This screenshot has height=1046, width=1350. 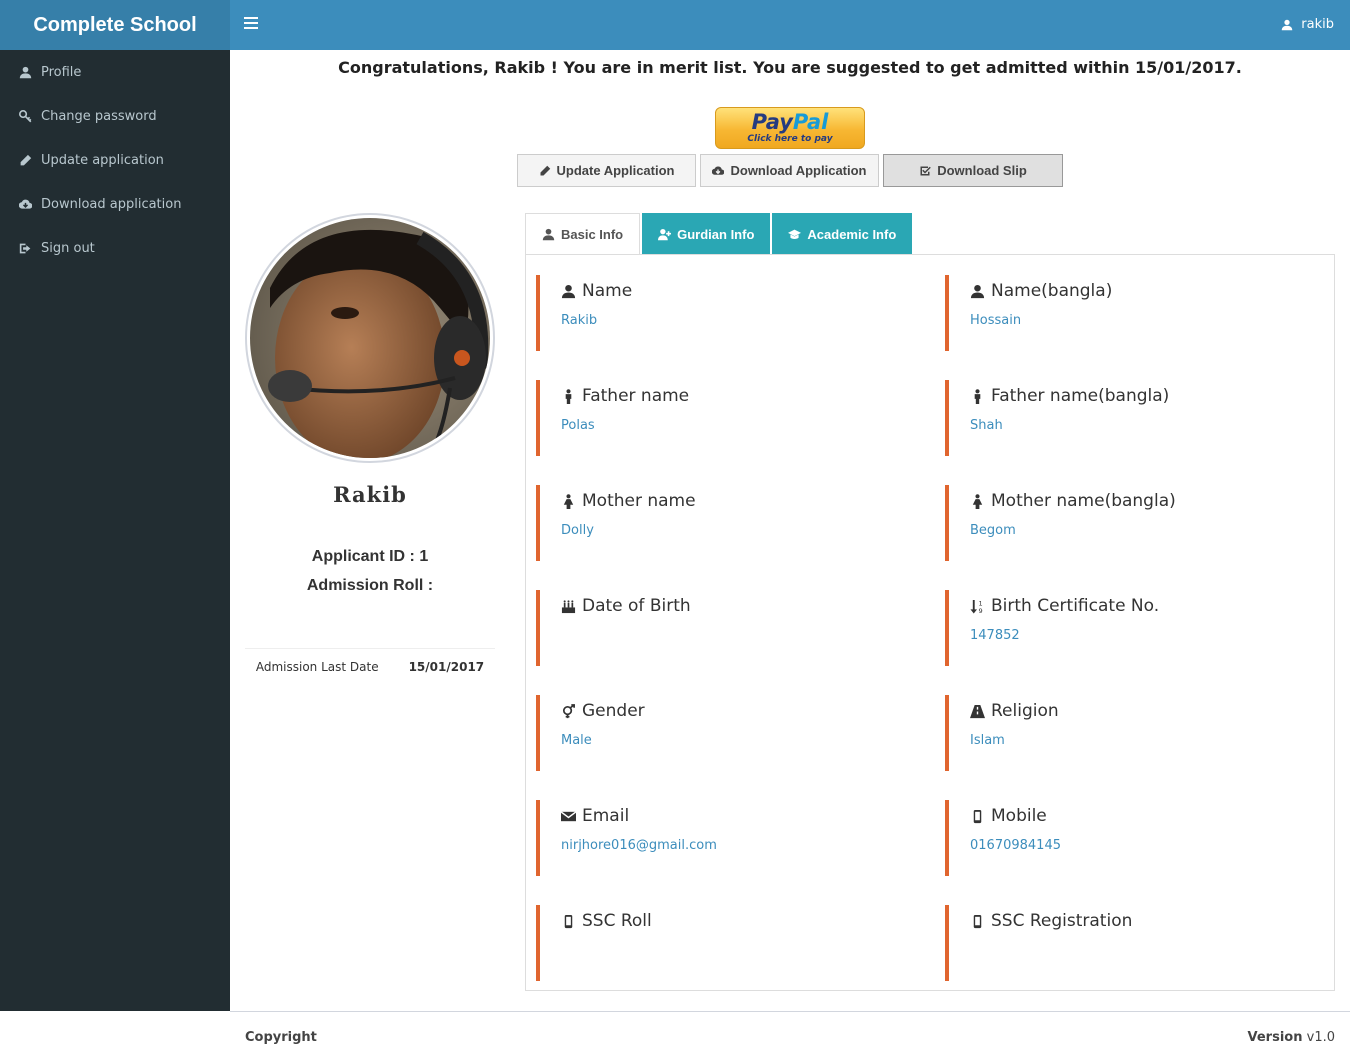 What do you see at coordinates (115, 25) in the screenshot?
I see `brand-logo: Complete School` at bounding box center [115, 25].